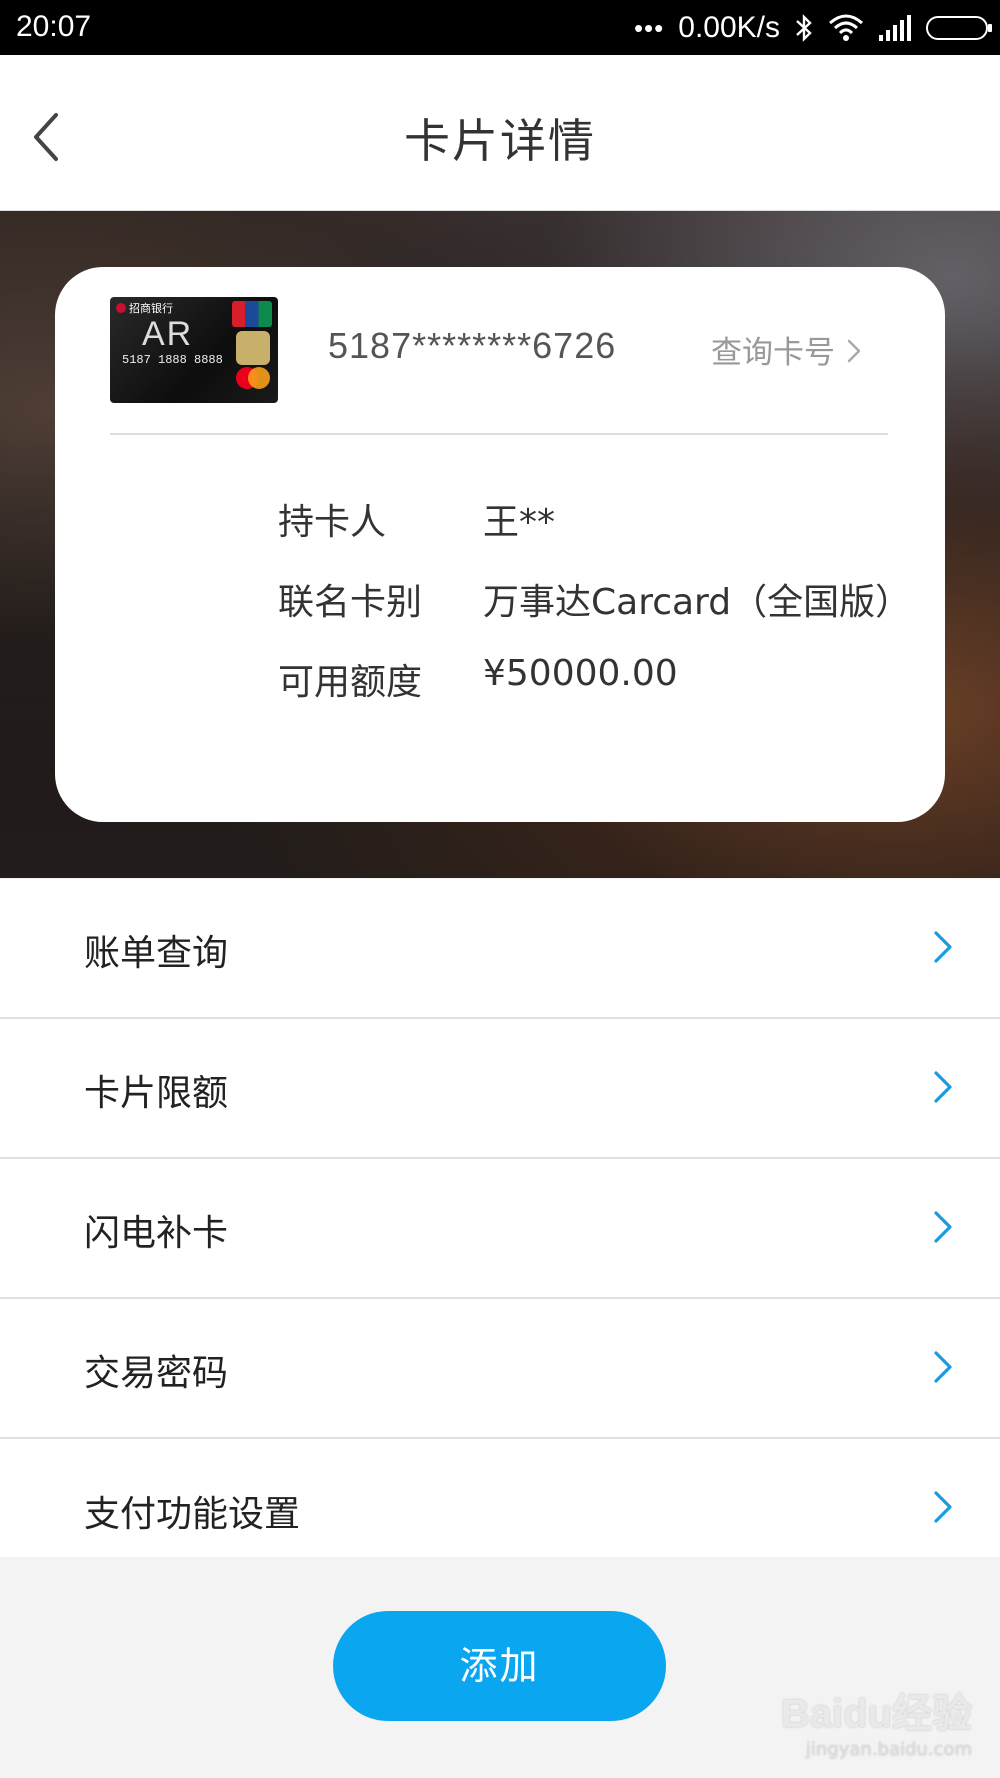  What do you see at coordinates (499, 1666) in the screenshot?
I see `add-button: 添加` at bounding box center [499, 1666].